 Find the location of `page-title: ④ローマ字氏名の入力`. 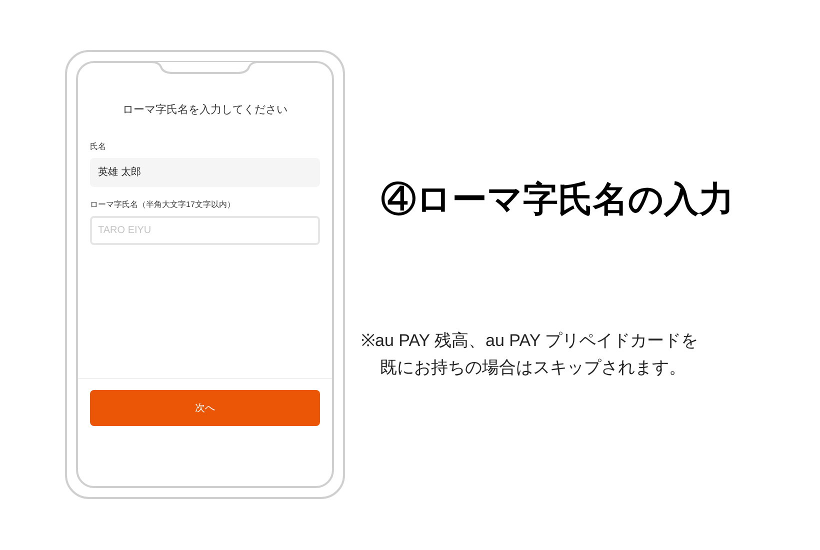

page-title: ④ローマ字氏名の入力 is located at coordinates (557, 200).